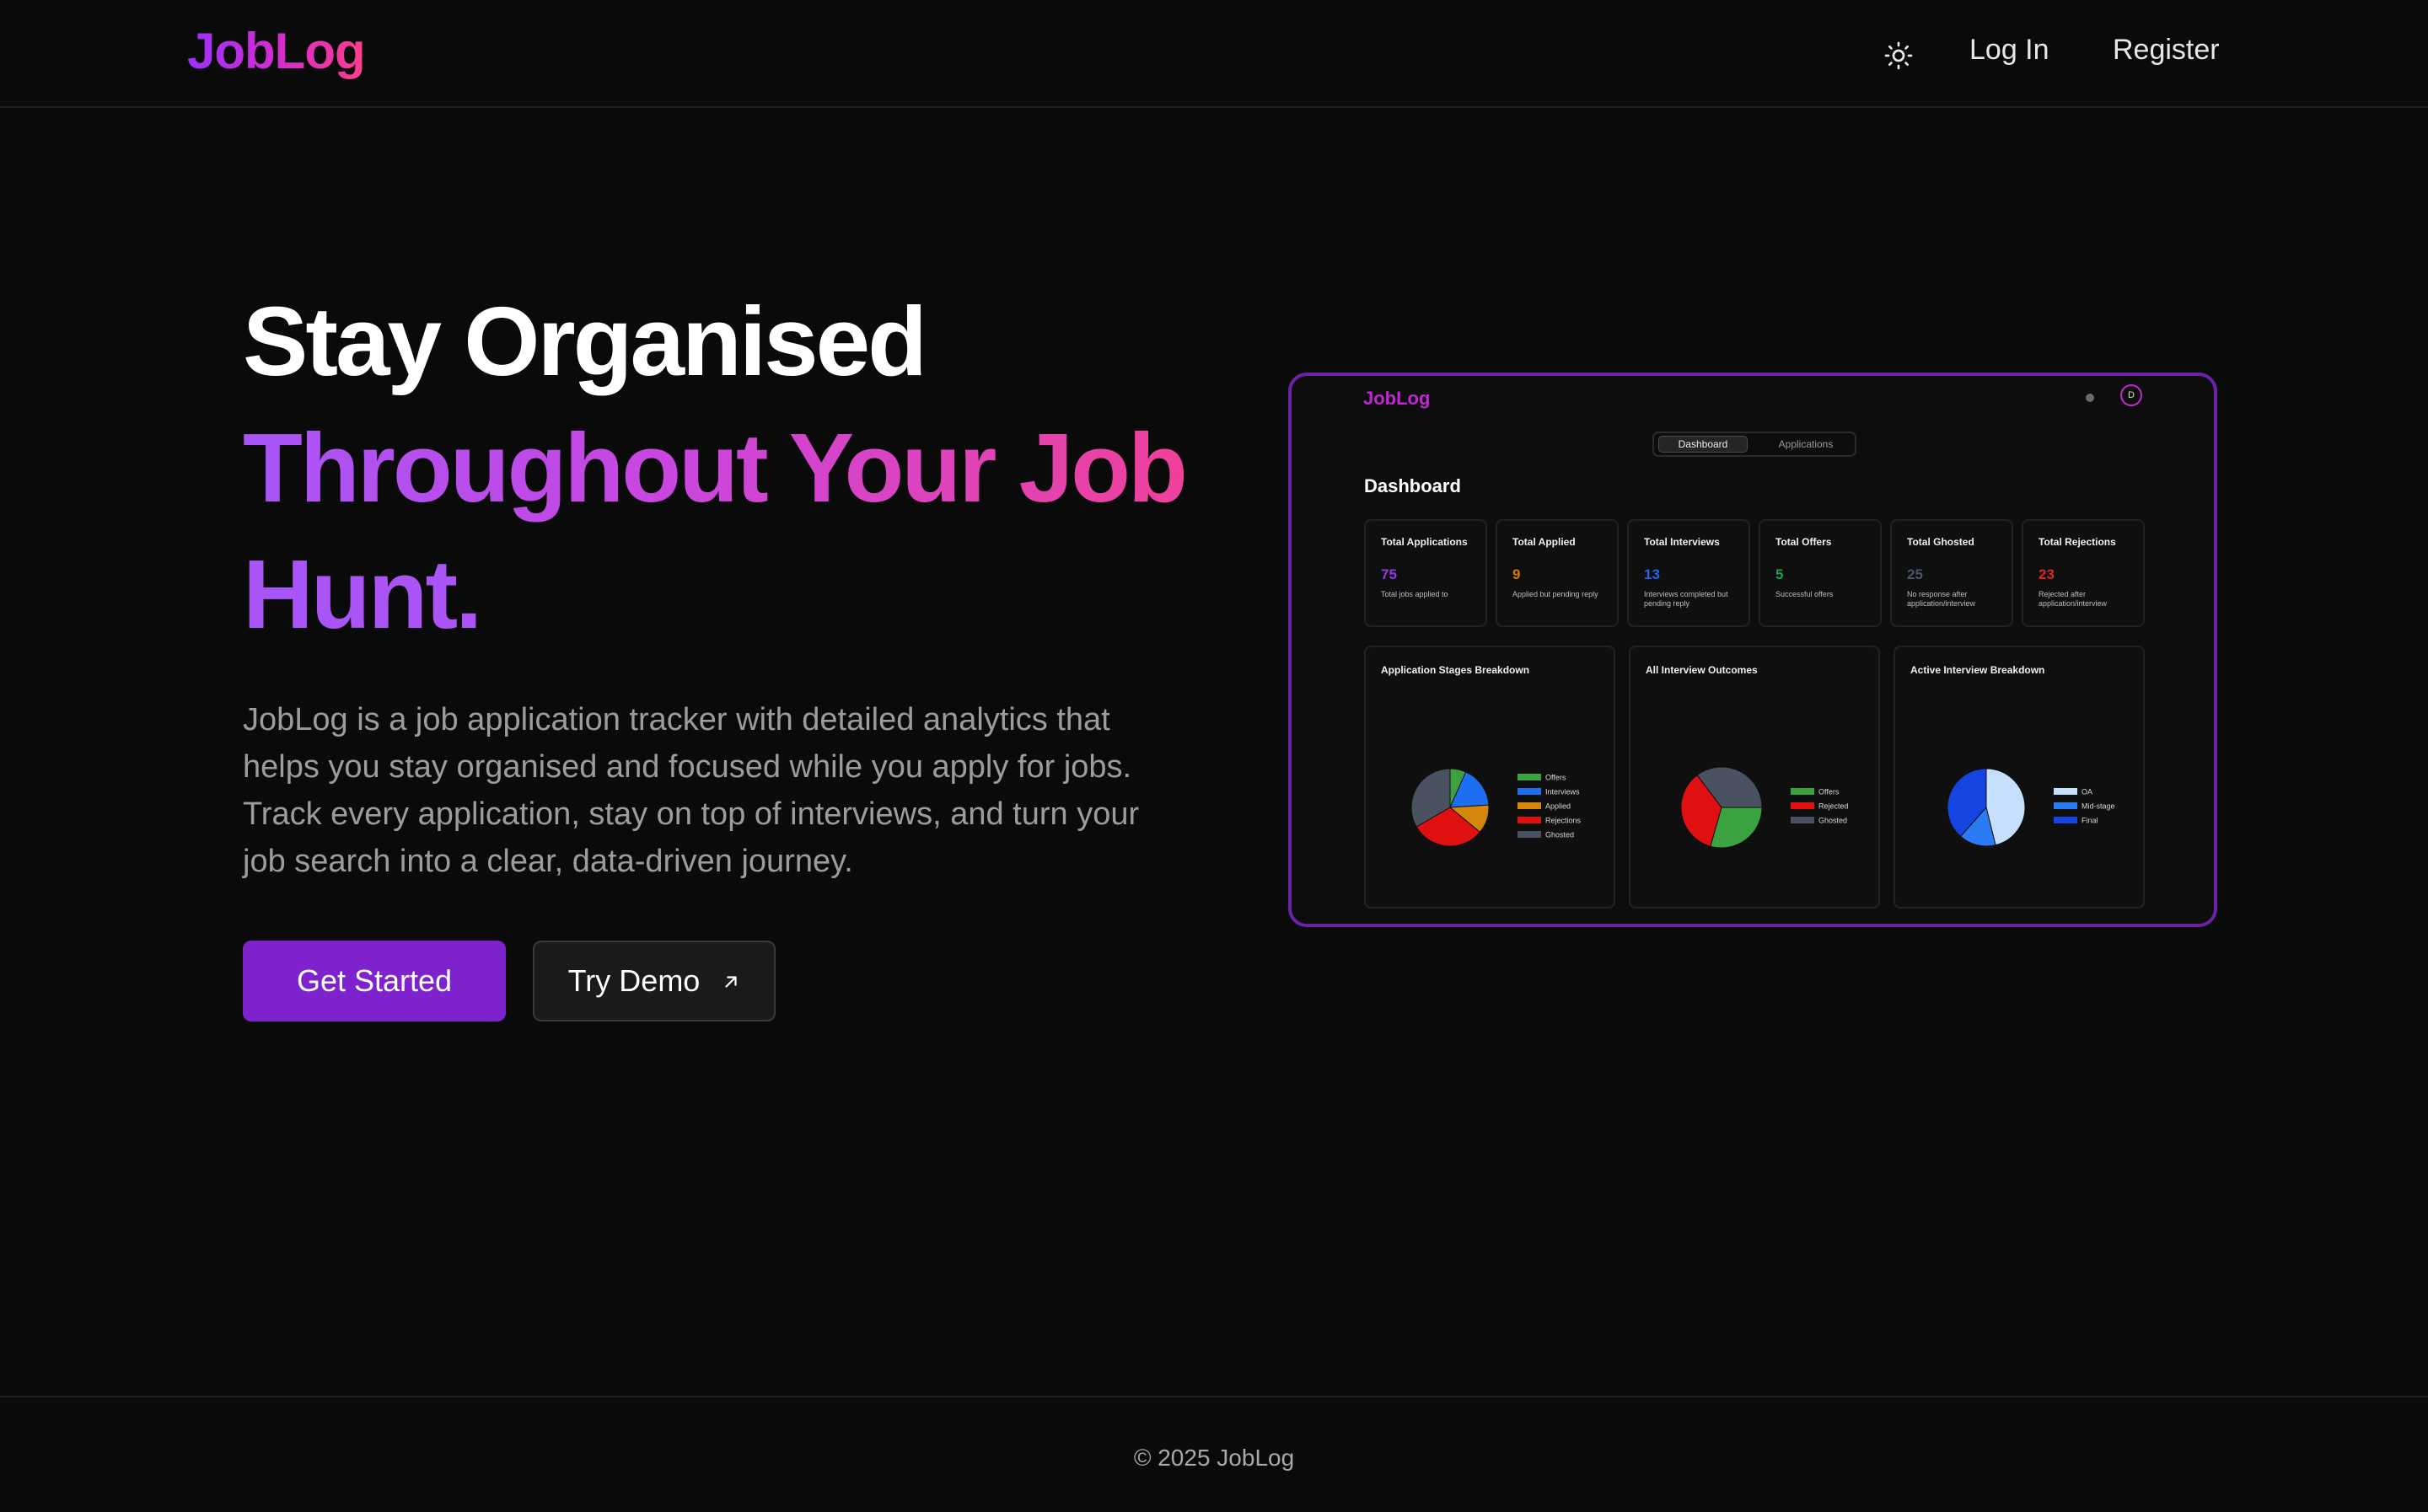  Describe the element at coordinates (1214, 54) in the screenshot. I see `top-nav: JobLog Log In Register` at that location.